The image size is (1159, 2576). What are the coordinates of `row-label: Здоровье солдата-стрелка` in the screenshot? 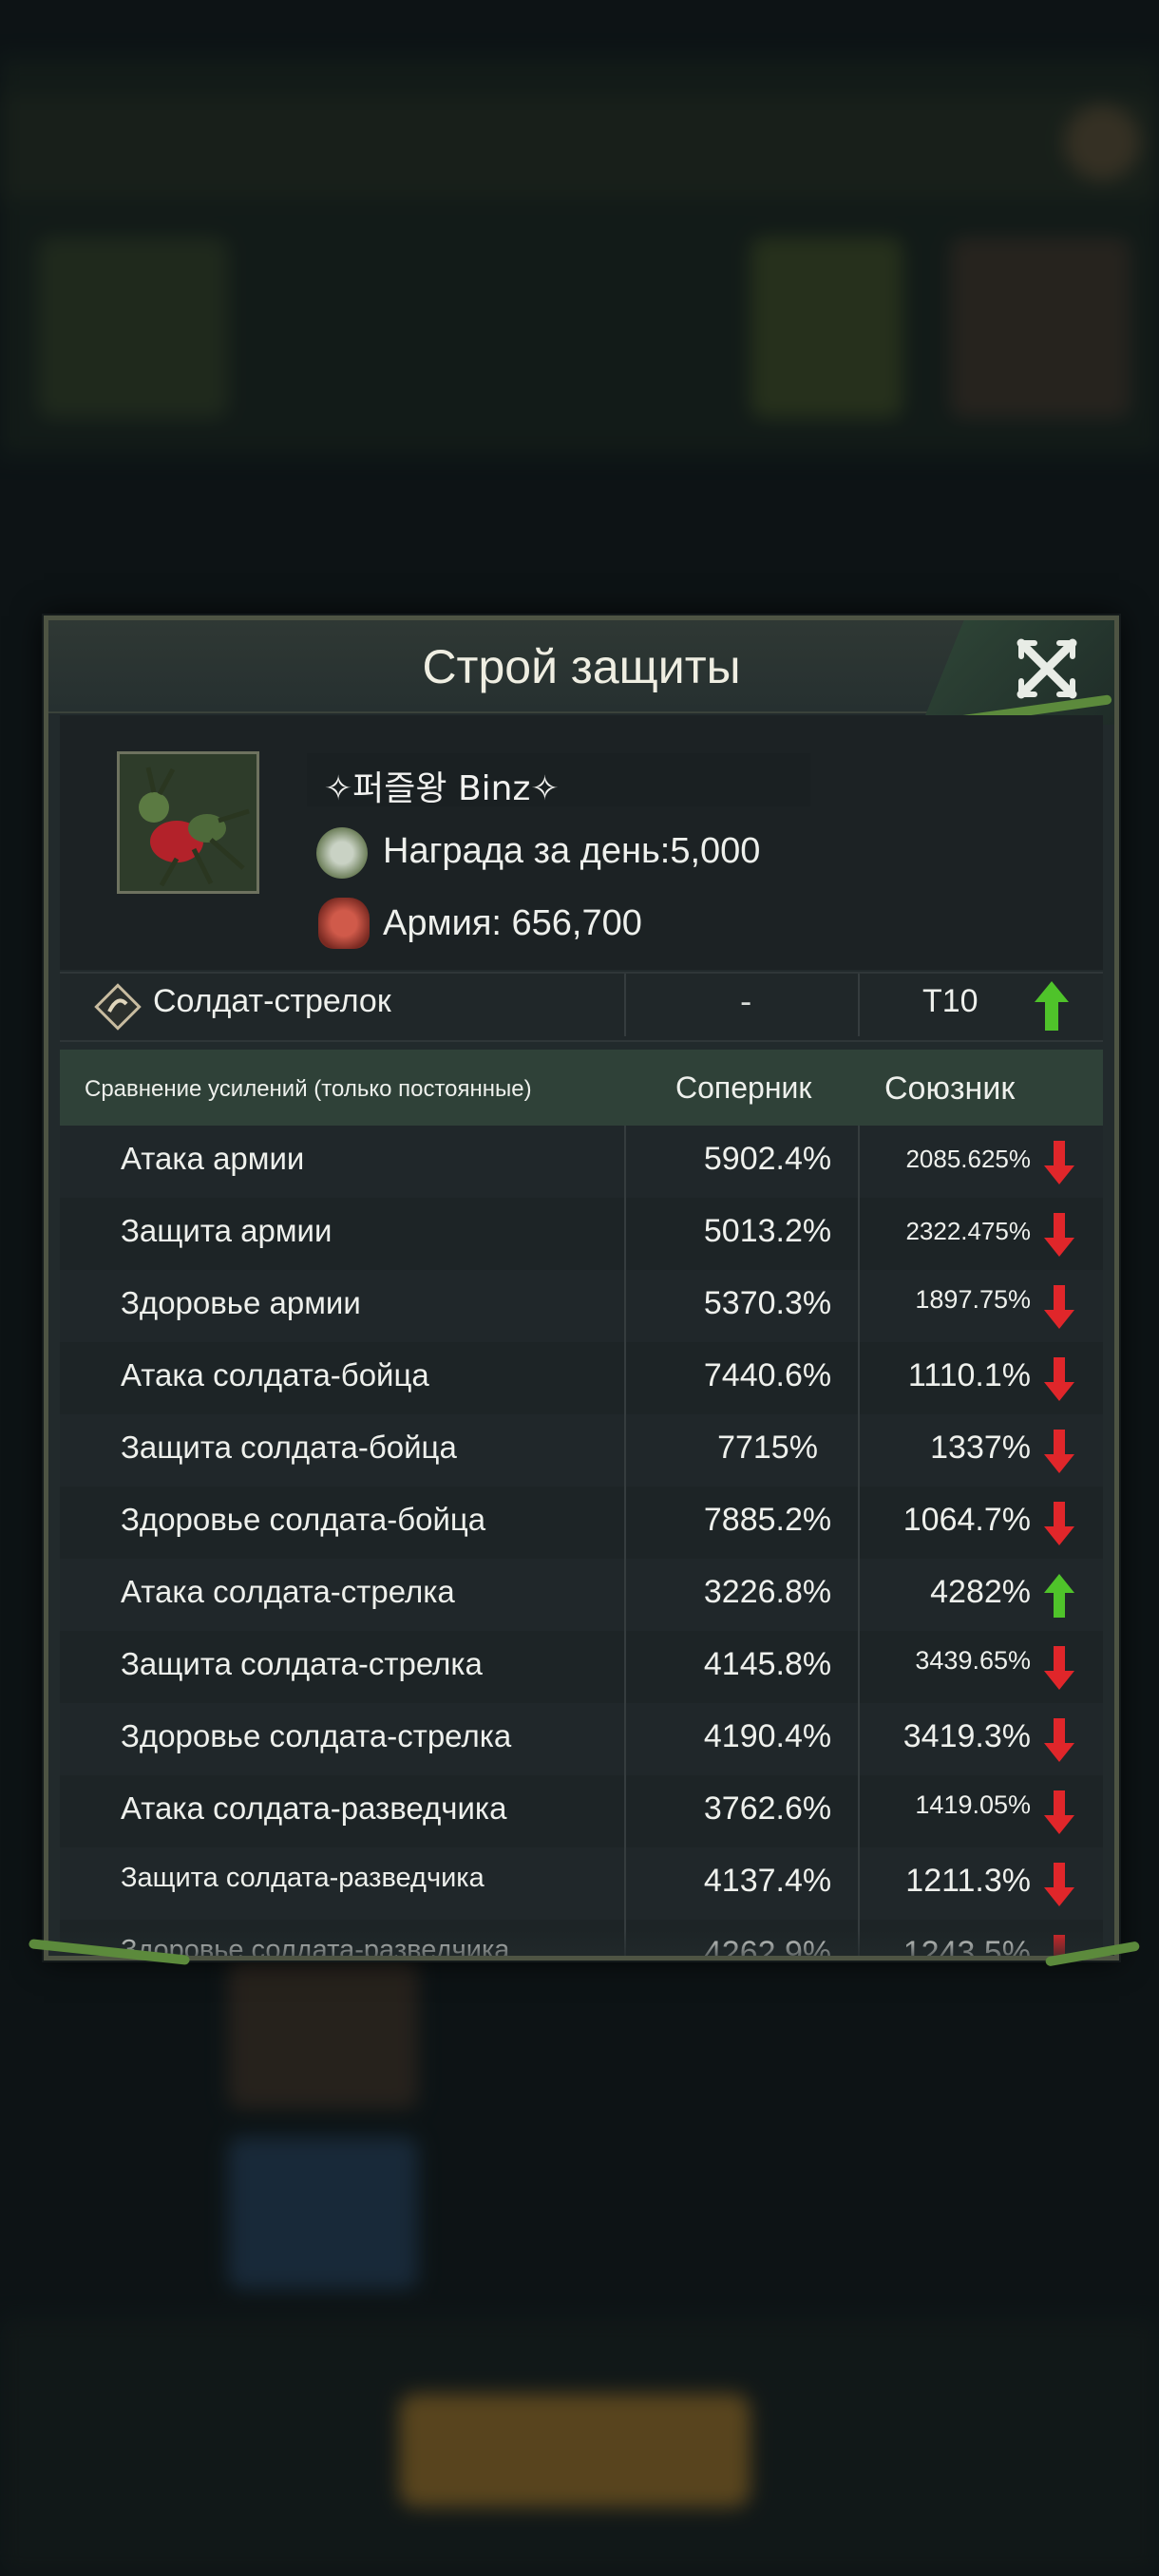 It's located at (316, 1735).